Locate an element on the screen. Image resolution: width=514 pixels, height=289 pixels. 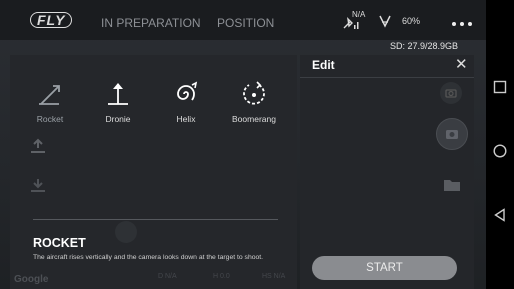
recent-apps-icon is located at coordinates (500, 87).